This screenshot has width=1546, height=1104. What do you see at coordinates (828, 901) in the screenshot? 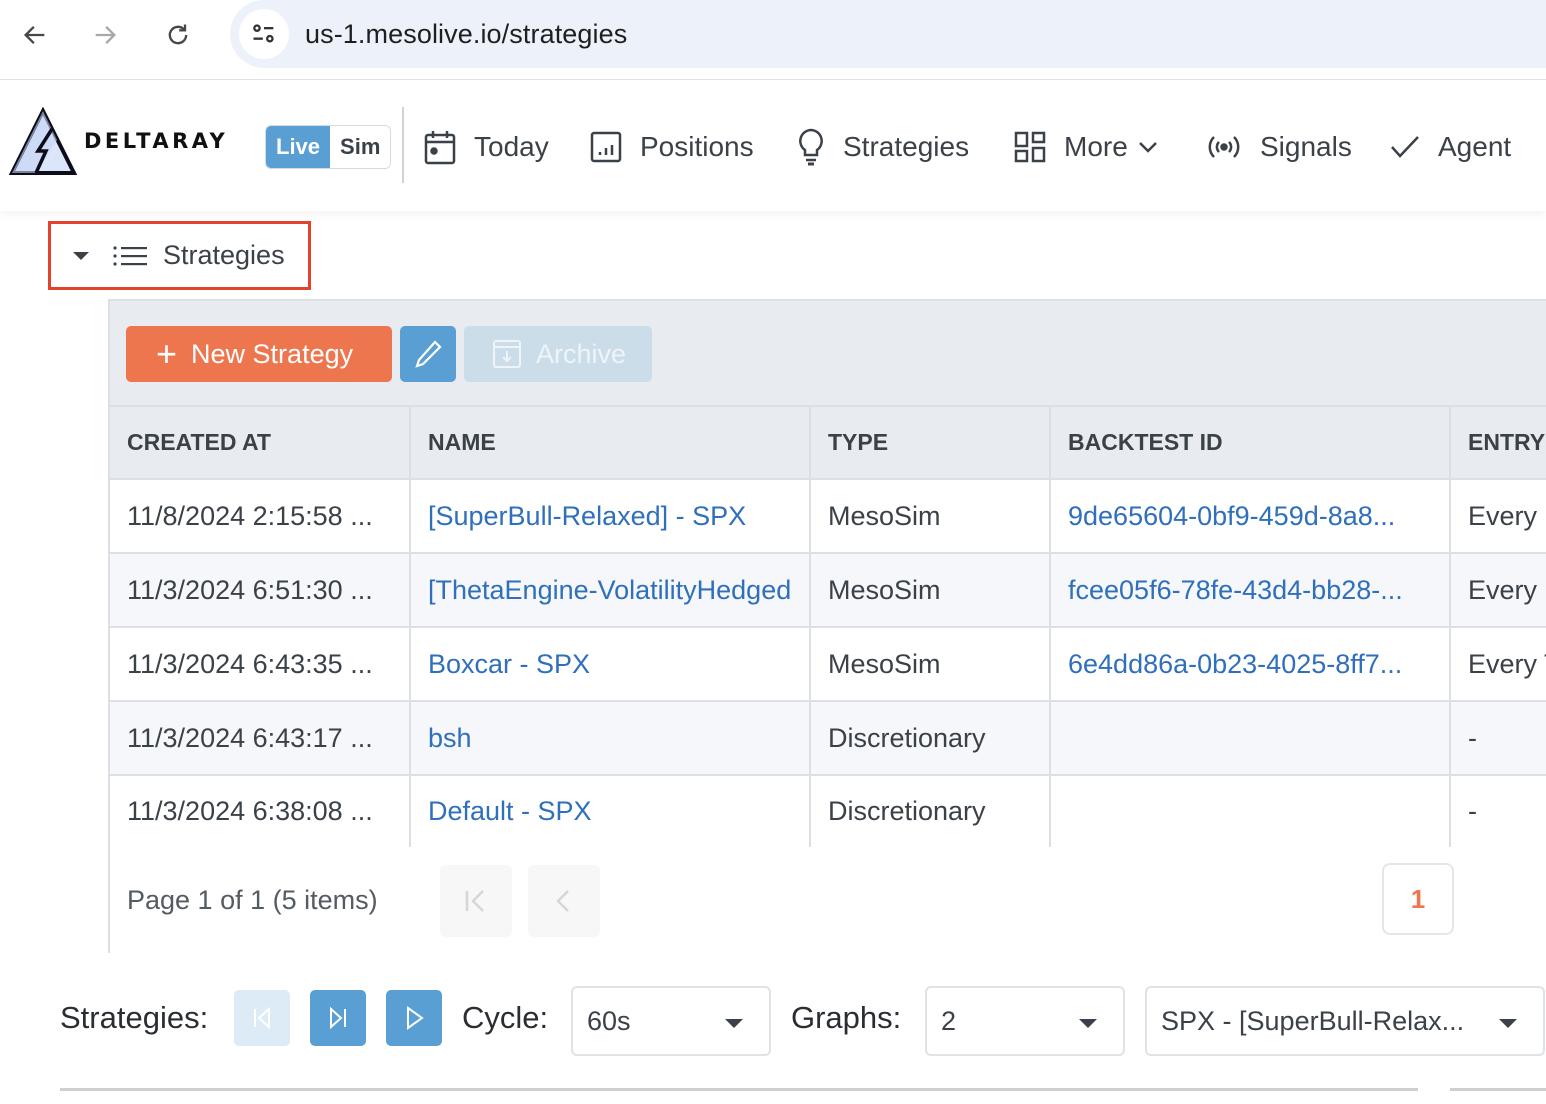
I see `pager: Page 1 of 1 (5 items) 1` at bounding box center [828, 901].